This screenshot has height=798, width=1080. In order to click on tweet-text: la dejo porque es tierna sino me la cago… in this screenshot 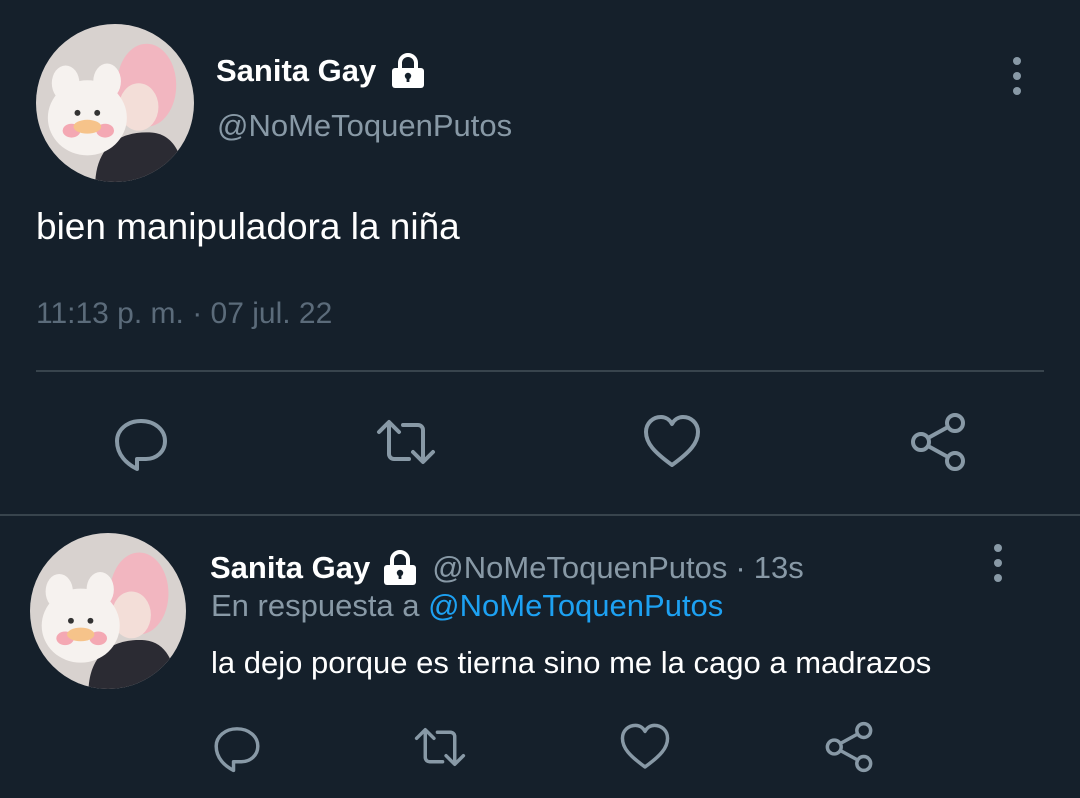, I will do `click(571, 662)`.